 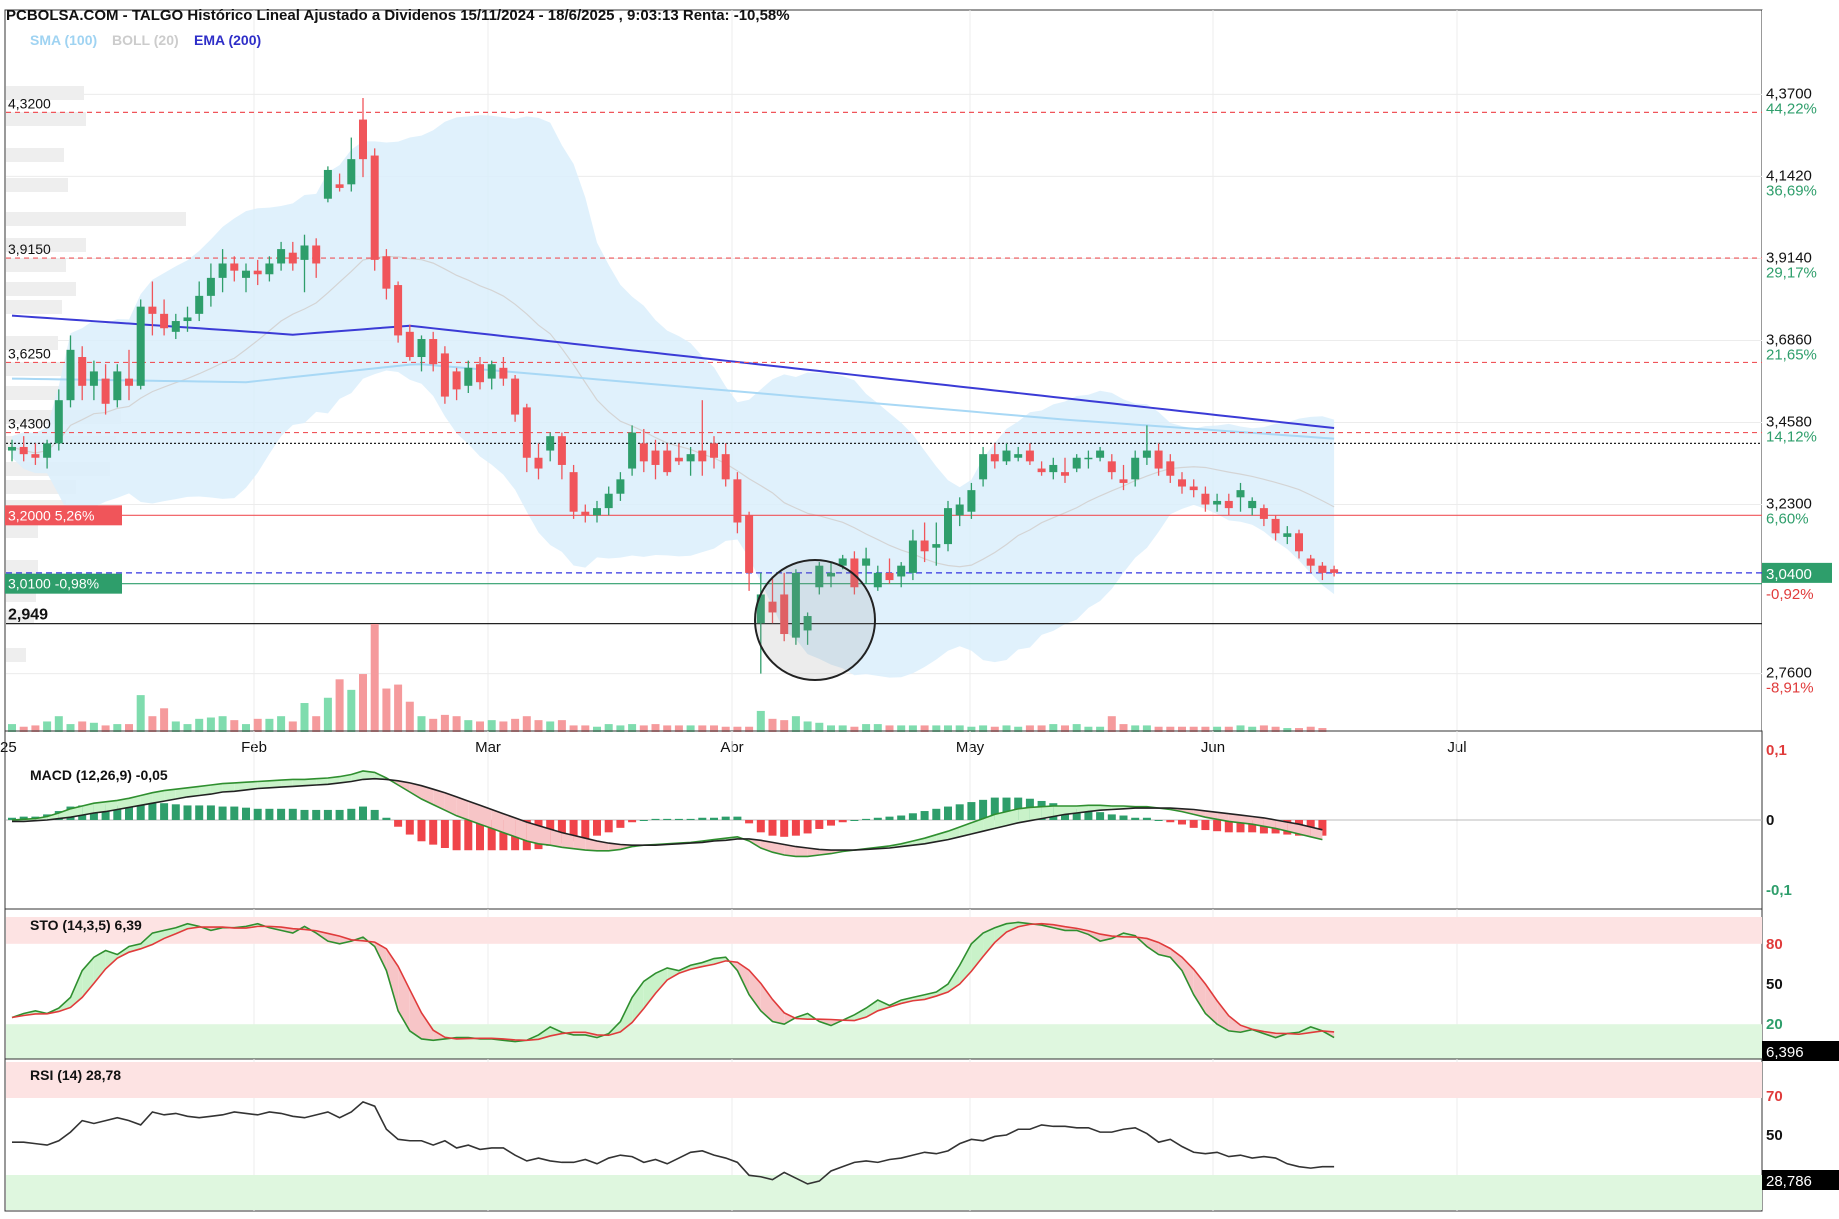 I want to click on rsi-title: RSI (14) 28,78, so click(x=75, y=1075).